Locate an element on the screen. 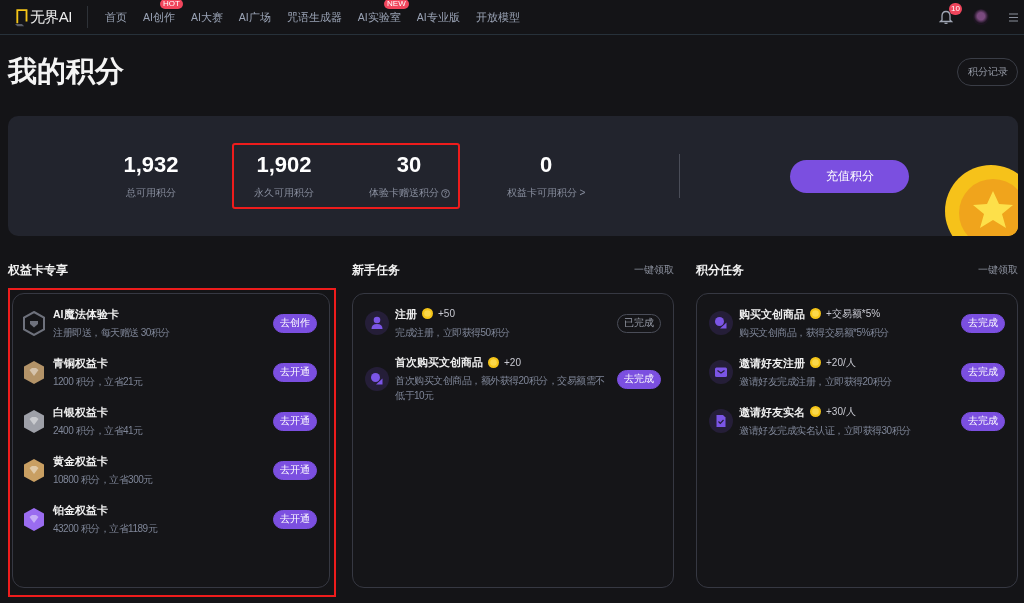 The width and height of the screenshot is (1024, 603). star-coin-icon is located at coordinates (981, 200).